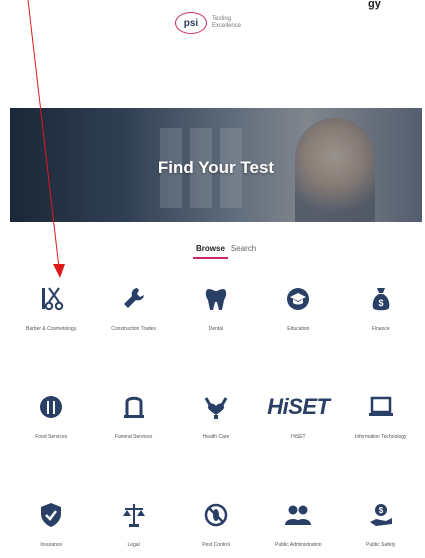  I want to click on category-insurance: Insurance, so click(51, 528).